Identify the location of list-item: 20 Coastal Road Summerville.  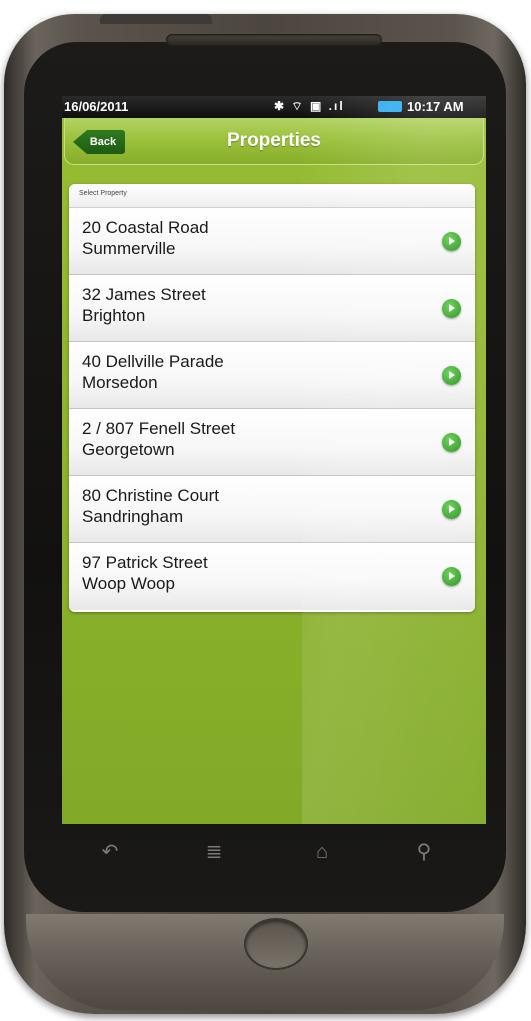
(272, 241).